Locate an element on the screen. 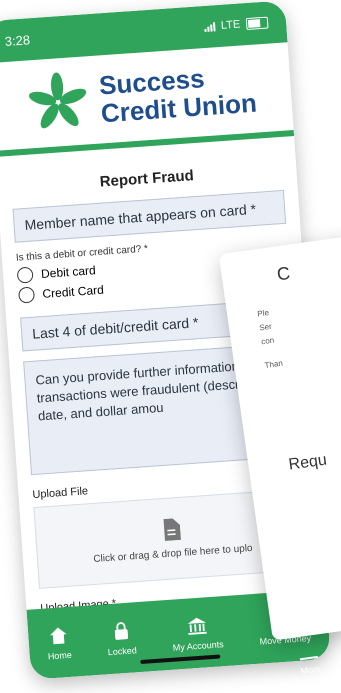 The image size is (341, 693). overlay-line-2: Ser is located at coordinates (265, 327).